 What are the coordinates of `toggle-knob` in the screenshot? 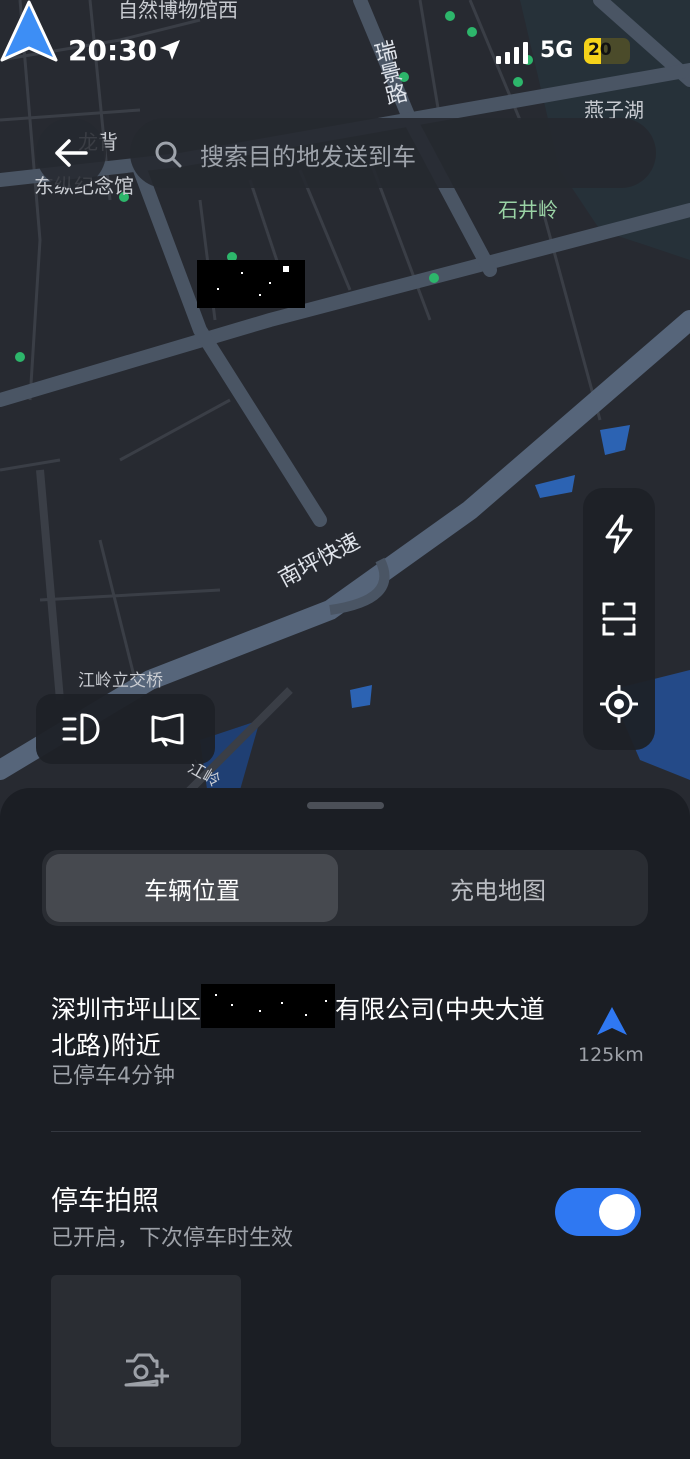 It's located at (617, 1212).